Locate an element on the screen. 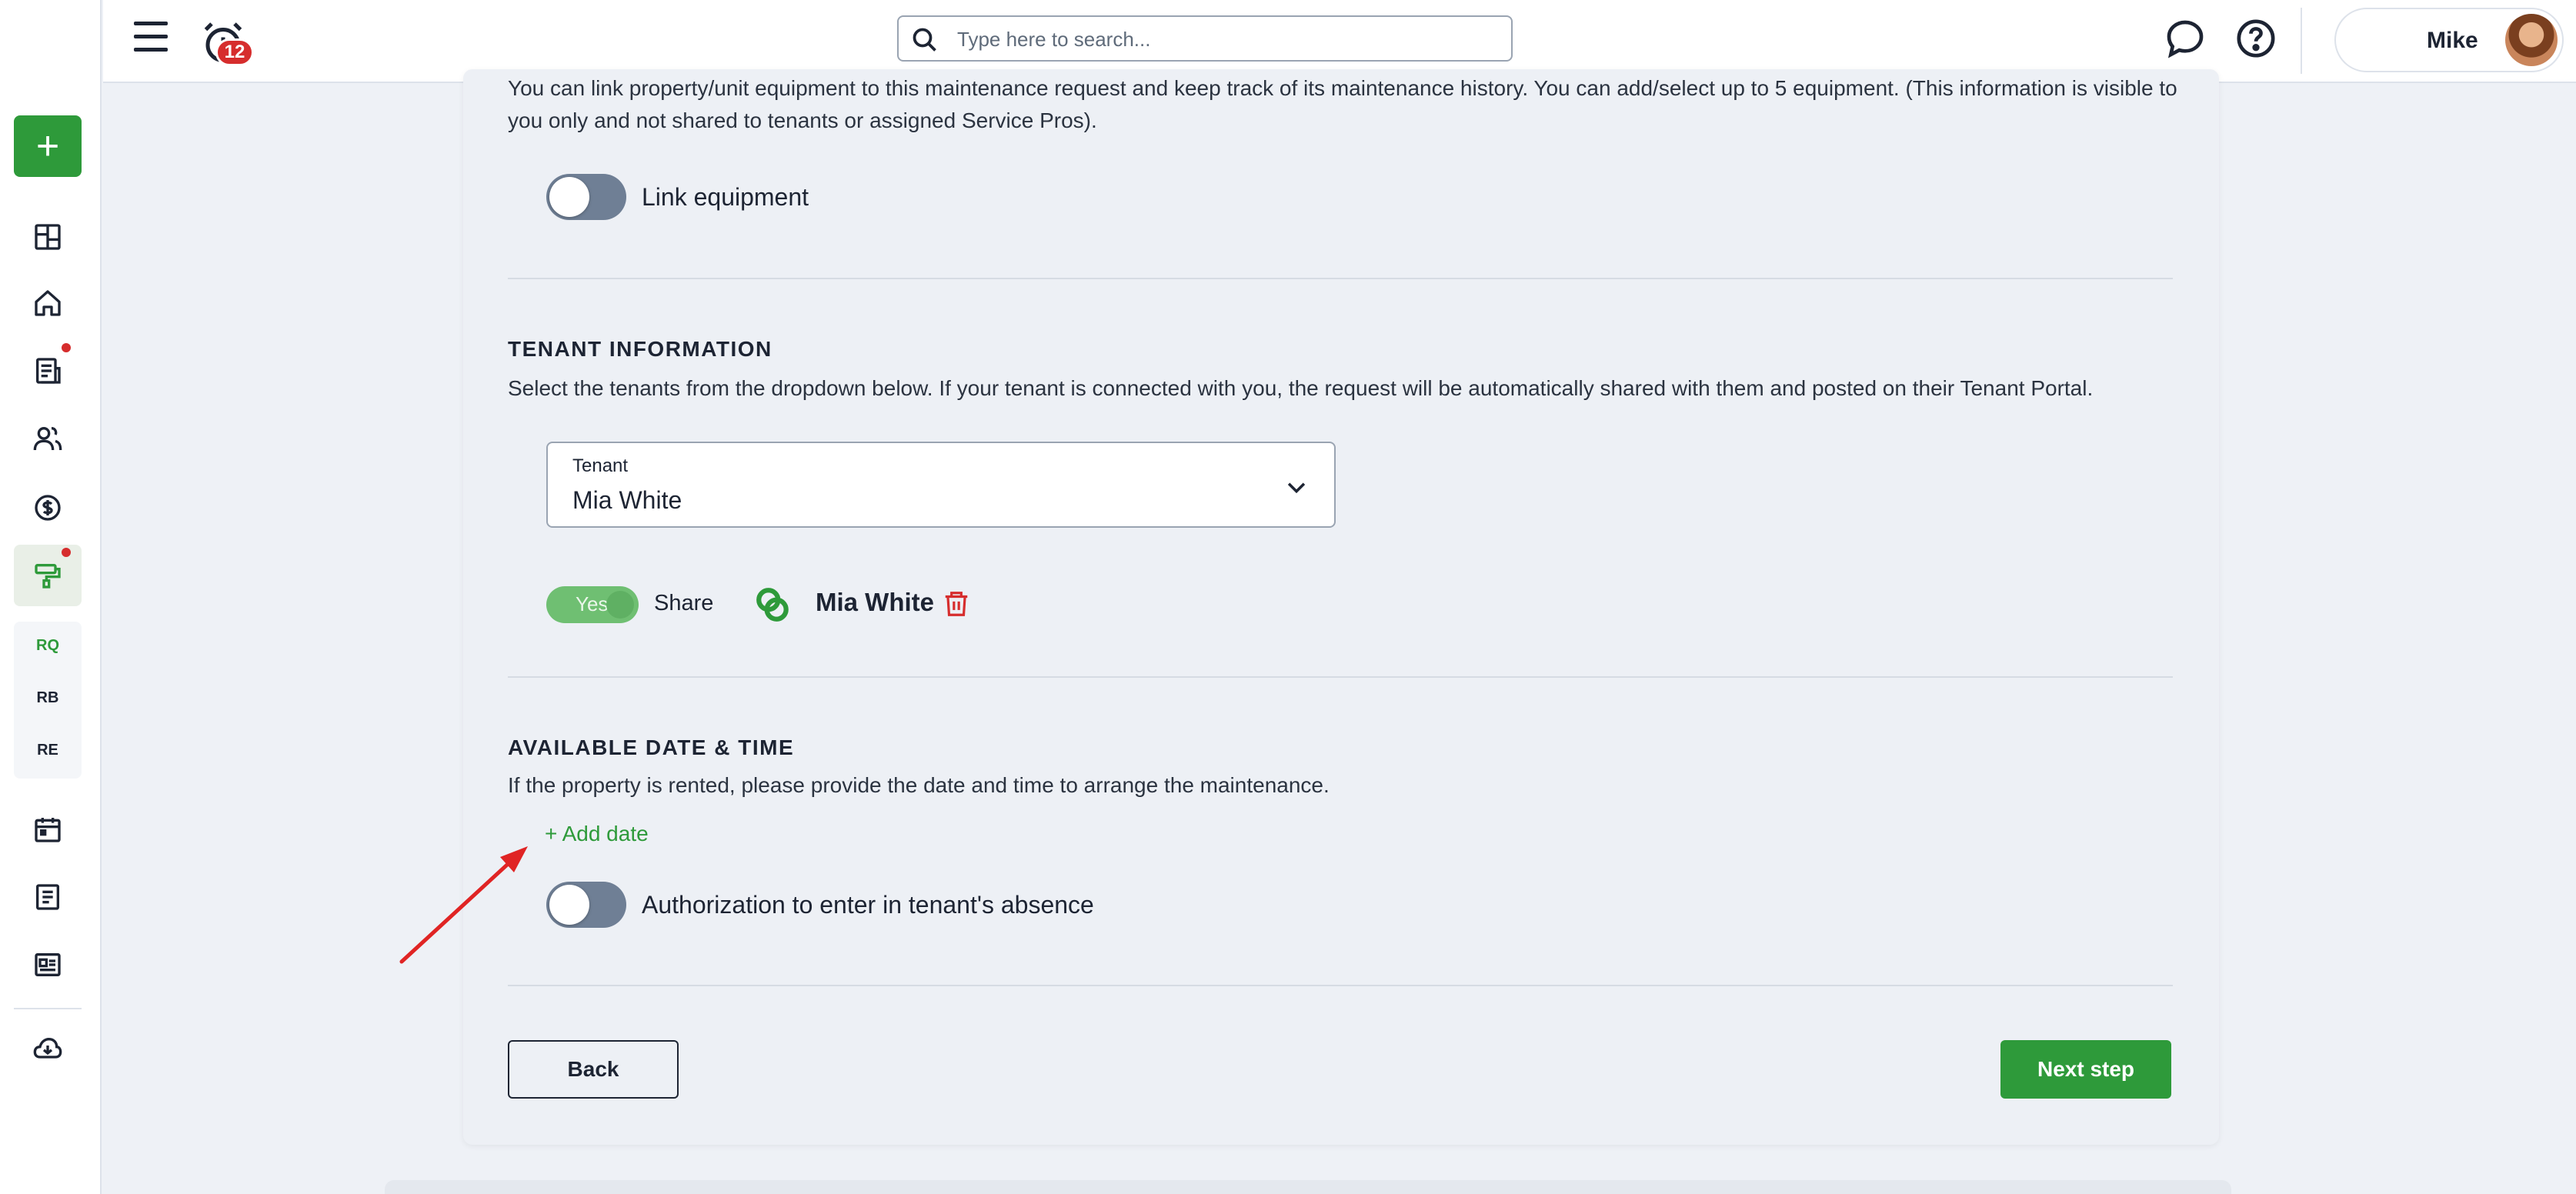 This screenshot has height=1194, width=2576. authorization-toggle is located at coordinates (586, 905).